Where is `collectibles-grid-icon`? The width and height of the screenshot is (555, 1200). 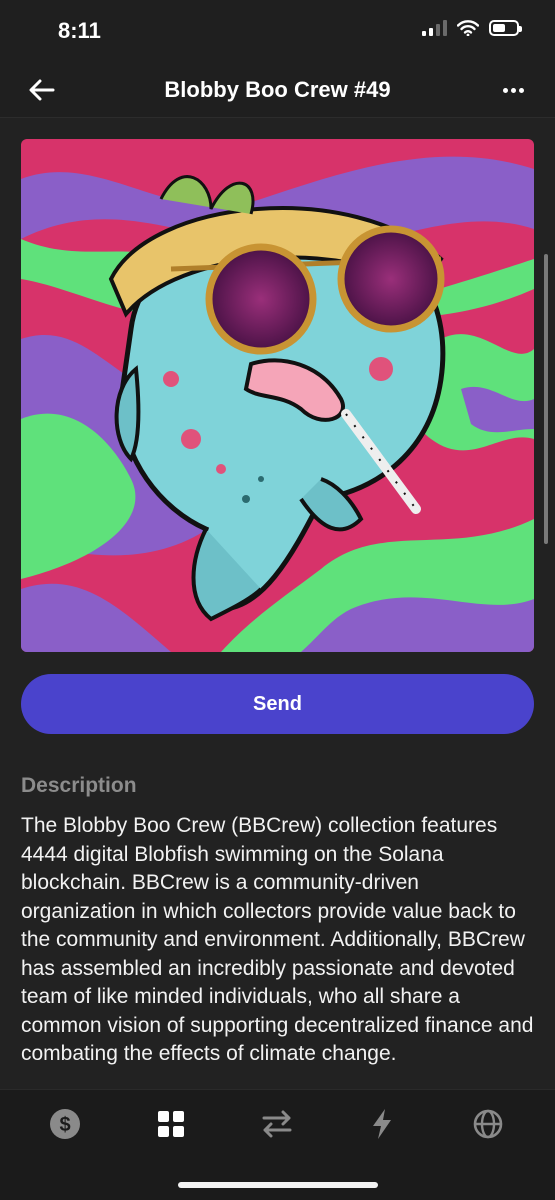 collectibles-grid-icon is located at coordinates (171, 1124).